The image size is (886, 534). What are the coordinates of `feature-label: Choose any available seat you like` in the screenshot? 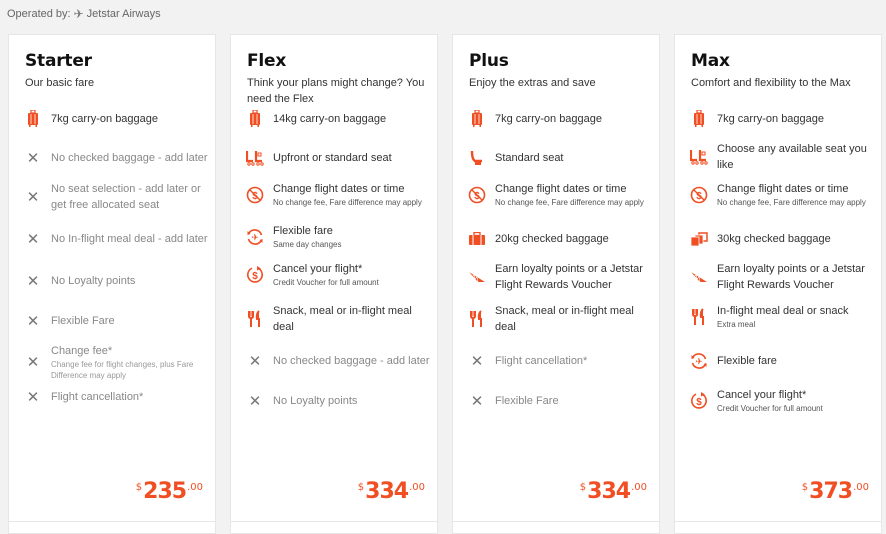 It's located at (792, 157).